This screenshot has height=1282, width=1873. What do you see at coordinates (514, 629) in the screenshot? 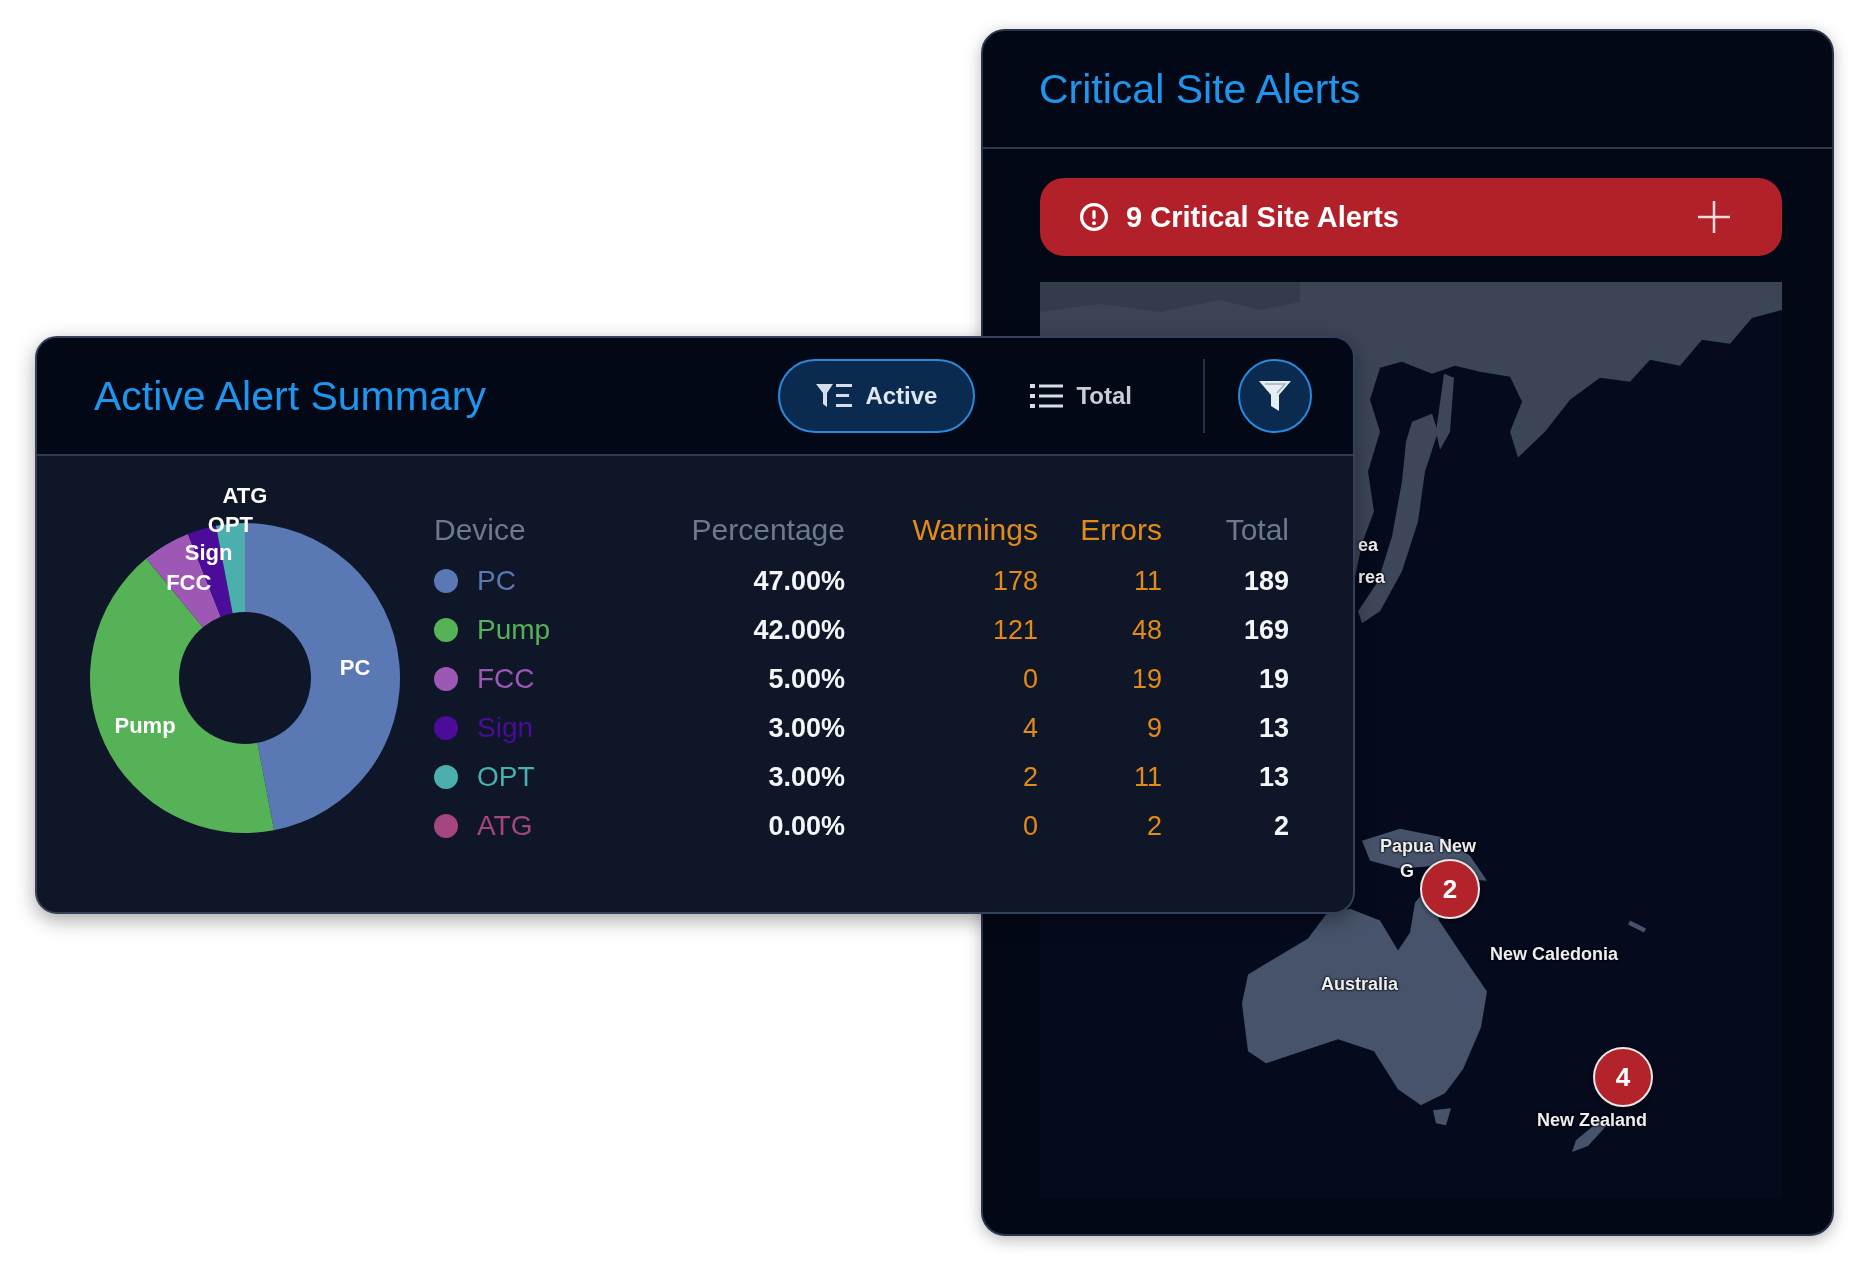
I see `device-name: Pump` at bounding box center [514, 629].